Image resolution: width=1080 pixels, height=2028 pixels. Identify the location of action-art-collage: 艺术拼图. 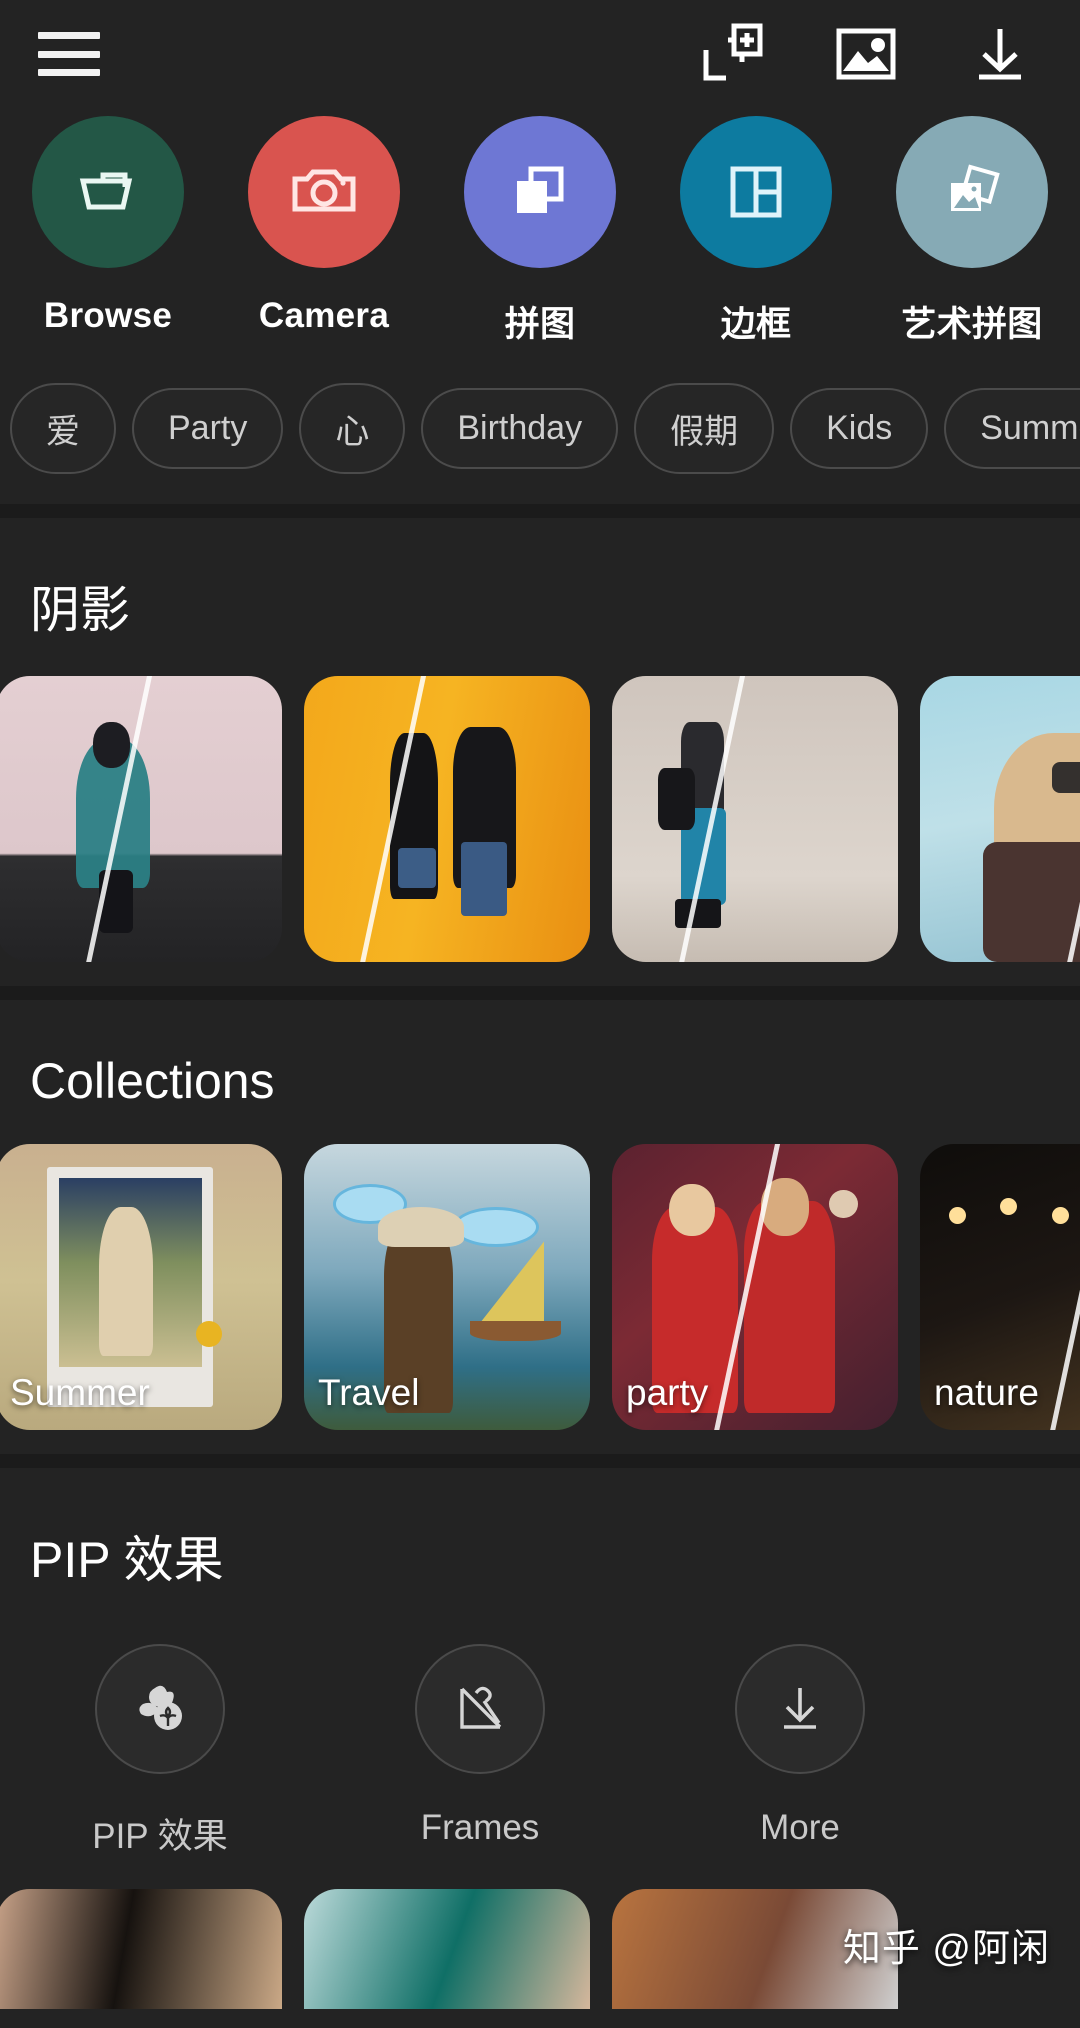
(972, 231).